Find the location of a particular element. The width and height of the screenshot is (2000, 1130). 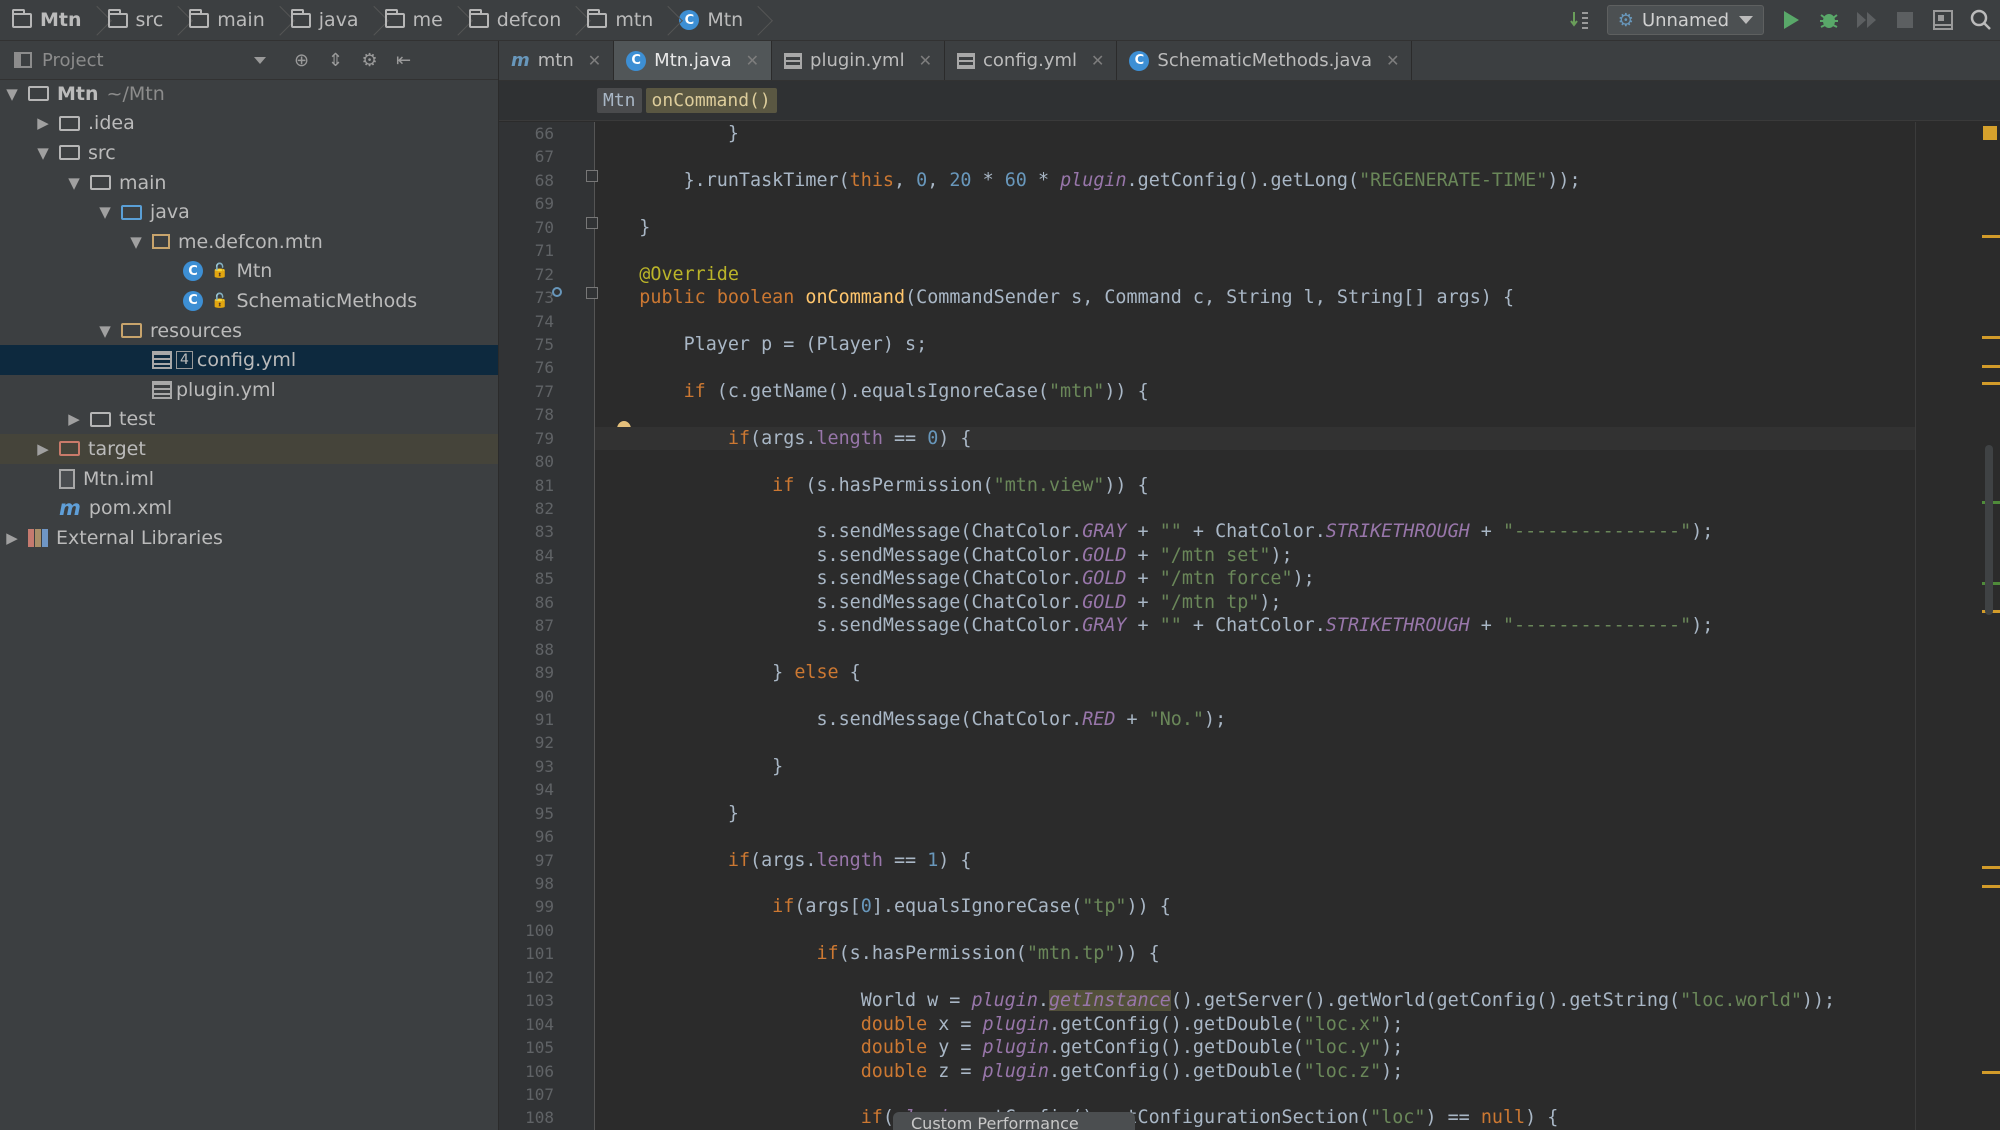

coverage-button is located at coordinates (1867, 20).